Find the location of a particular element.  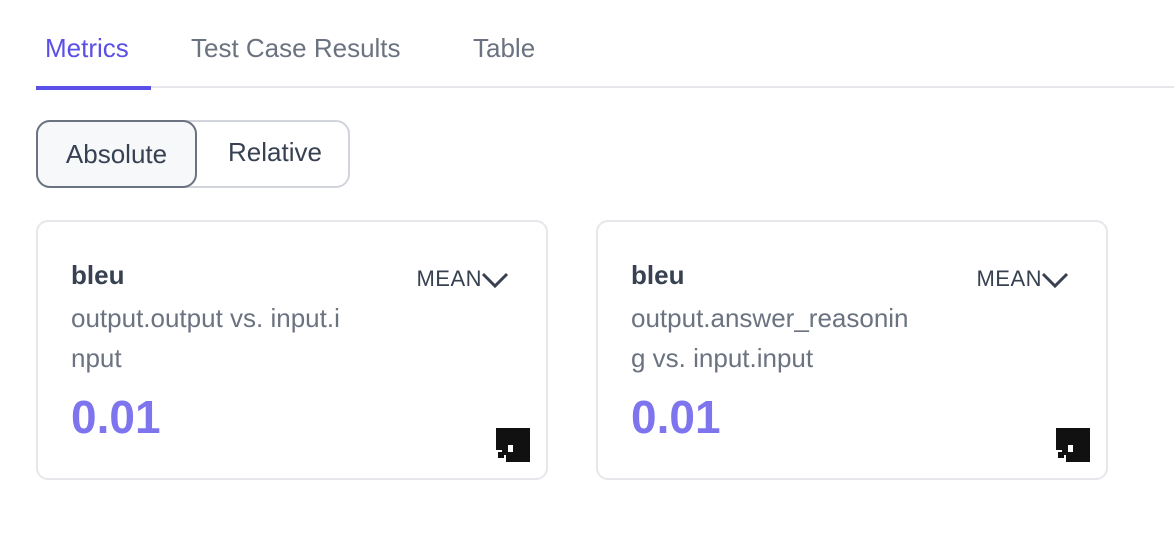

tab-test-case-results: Test Case Results is located at coordinates (296, 60).